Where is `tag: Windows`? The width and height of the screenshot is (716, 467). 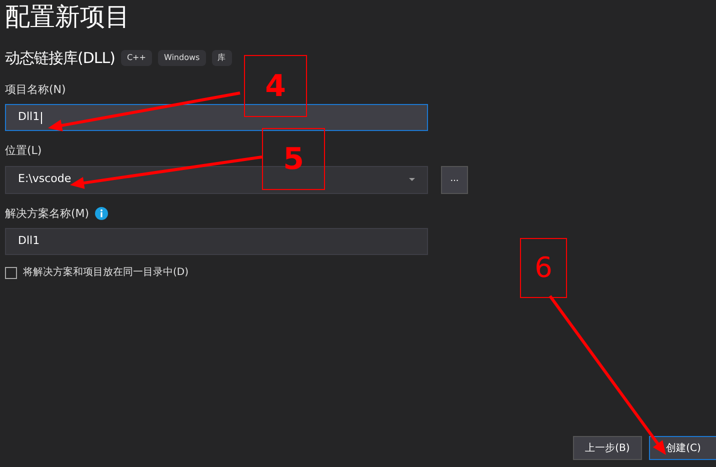
tag: Windows is located at coordinates (182, 58).